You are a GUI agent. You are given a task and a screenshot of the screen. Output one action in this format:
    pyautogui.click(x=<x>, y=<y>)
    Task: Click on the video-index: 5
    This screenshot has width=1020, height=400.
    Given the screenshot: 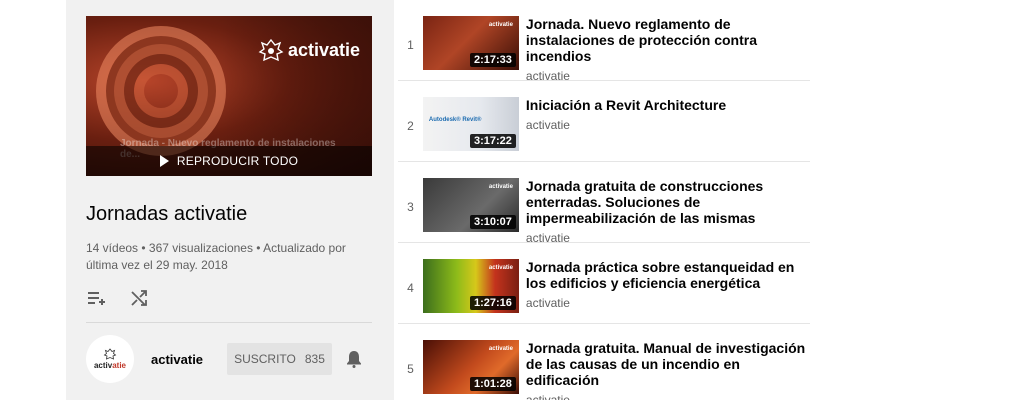 What is the action you would take?
    pyautogui.click(x=410, y=369)
    